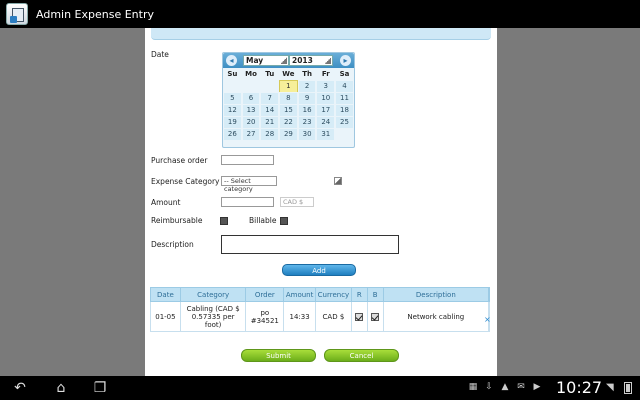 This screenshot has height=400, width=640. Describe the element at coordinates (579, 387) in the screenshot. I see `clock: 10:27` at that location.